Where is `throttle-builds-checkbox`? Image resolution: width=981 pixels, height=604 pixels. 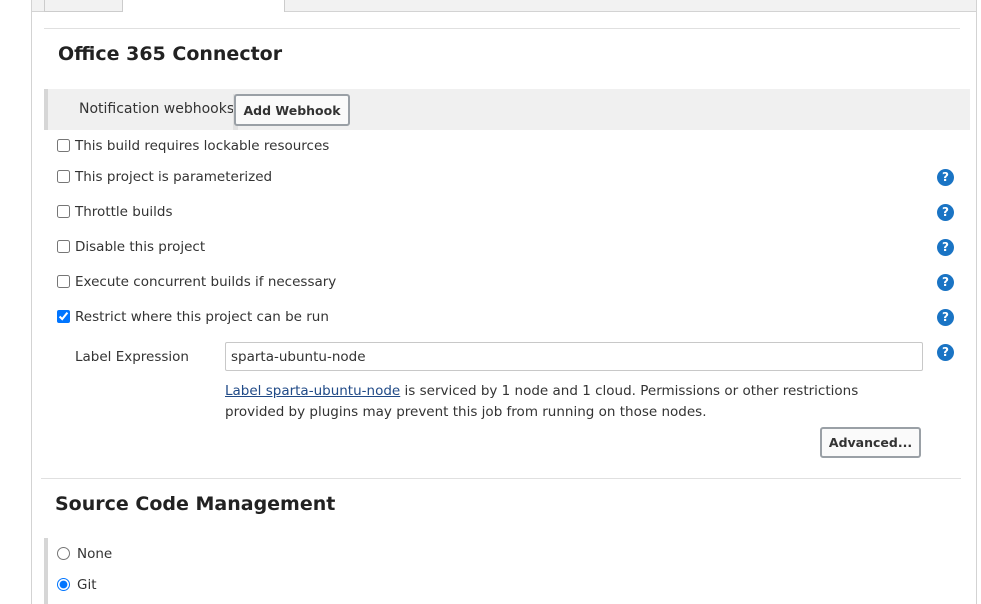
throttle-builds-checkbox is located at coordinates (63, 211).